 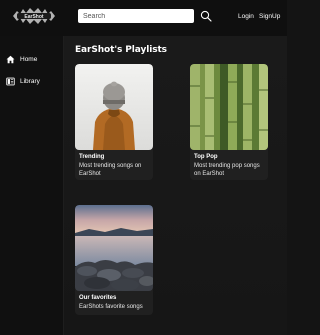 I want to click on home-icon, so click(x=10, y=59).